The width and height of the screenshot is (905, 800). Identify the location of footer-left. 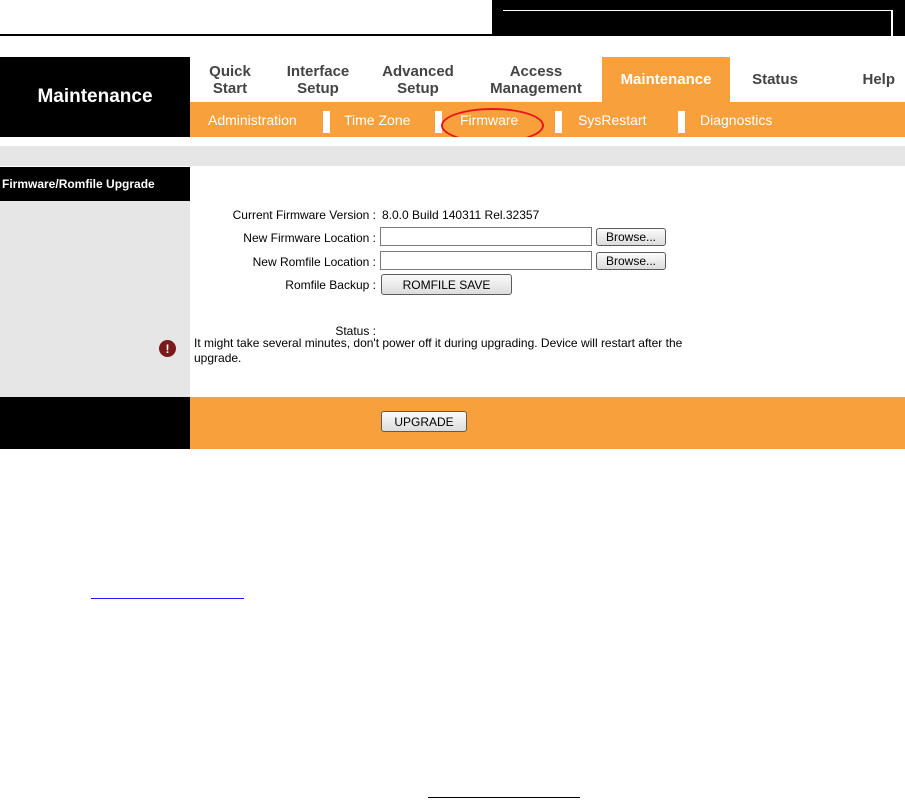
(95, 423).